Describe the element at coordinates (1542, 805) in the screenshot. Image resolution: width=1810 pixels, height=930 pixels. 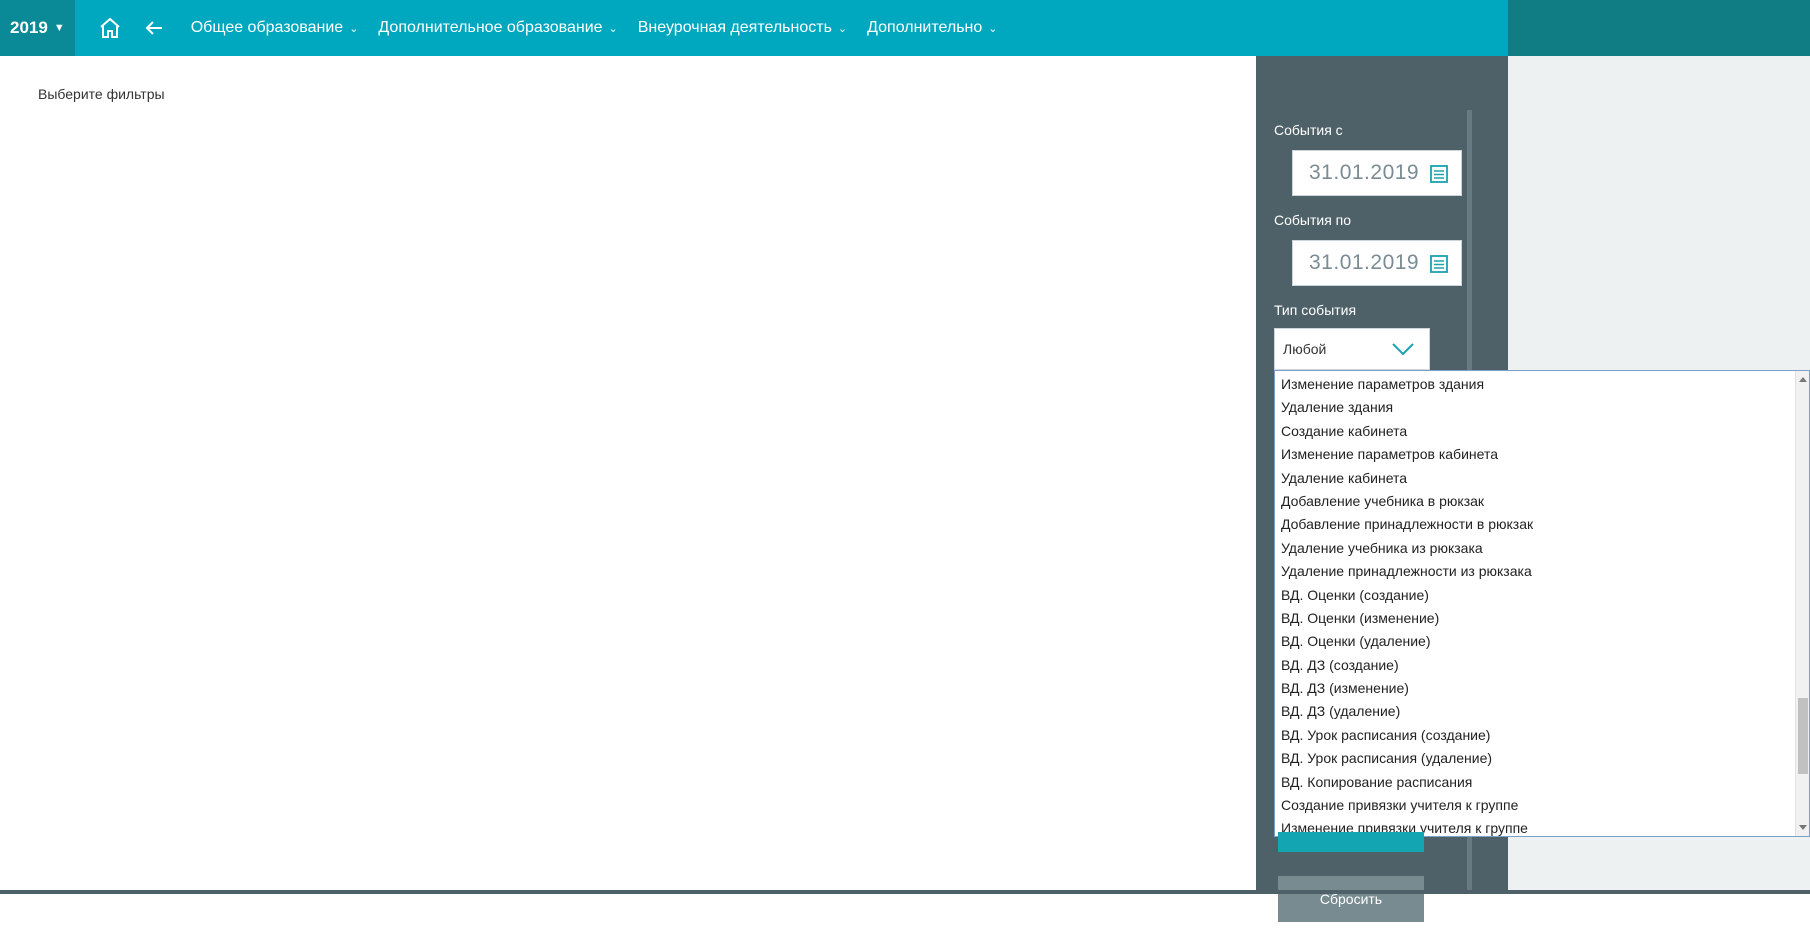
I see `dropdown-option: Создание привязки учителя к группе` at that location.